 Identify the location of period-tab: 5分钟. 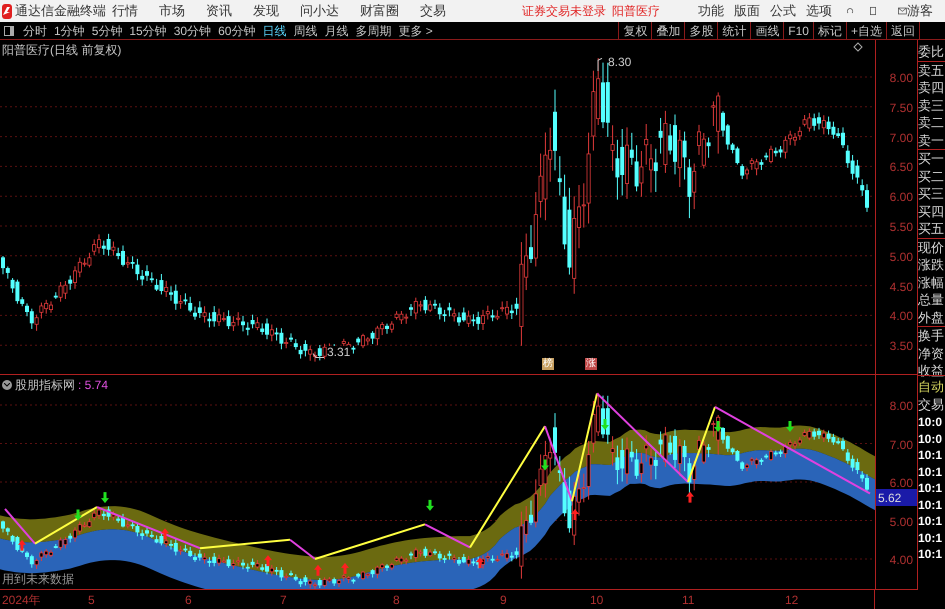
(107, 31).